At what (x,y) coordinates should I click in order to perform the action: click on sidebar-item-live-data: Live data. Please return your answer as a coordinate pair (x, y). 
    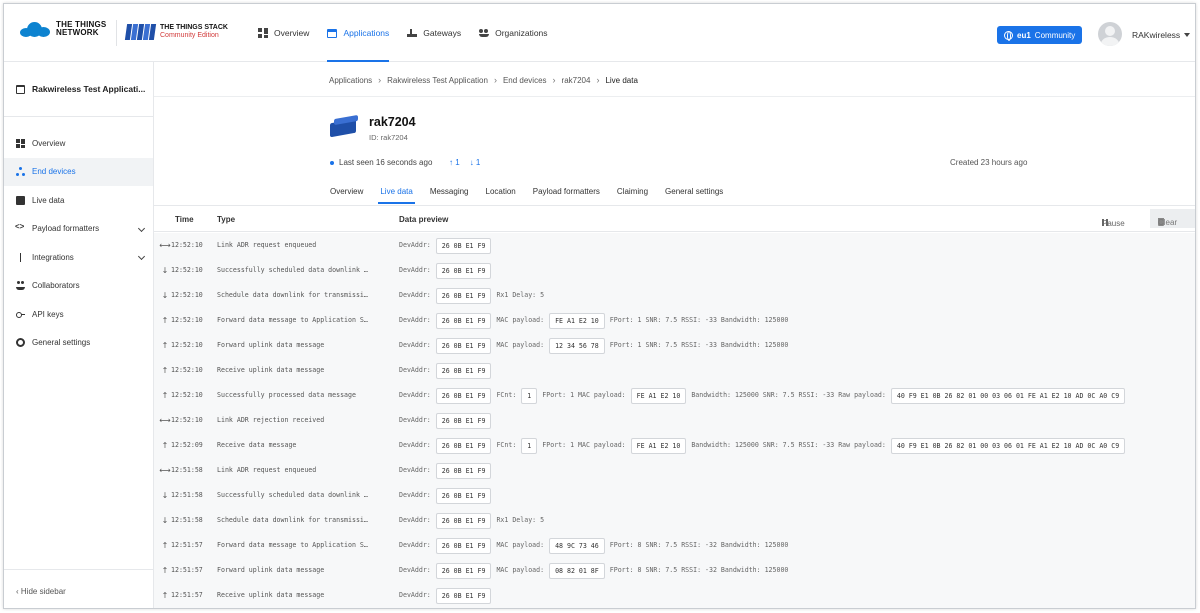
    Looking at the image, I should click on (78, 200).